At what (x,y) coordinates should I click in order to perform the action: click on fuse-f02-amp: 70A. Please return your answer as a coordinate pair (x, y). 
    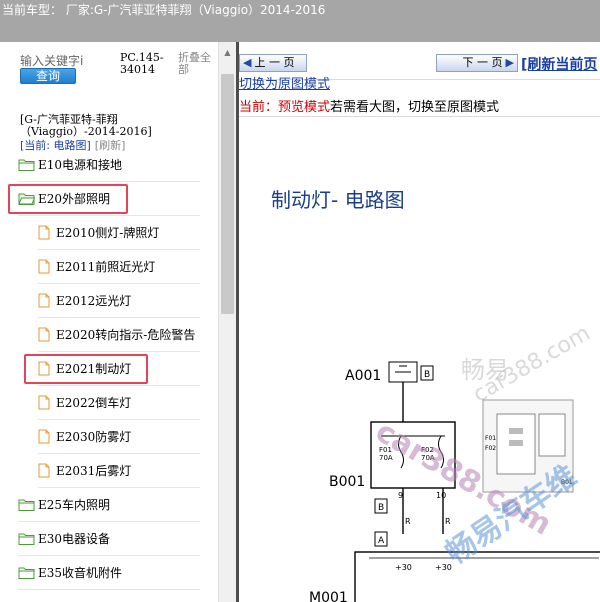
    Looking at the image, I should click on (428, 458).